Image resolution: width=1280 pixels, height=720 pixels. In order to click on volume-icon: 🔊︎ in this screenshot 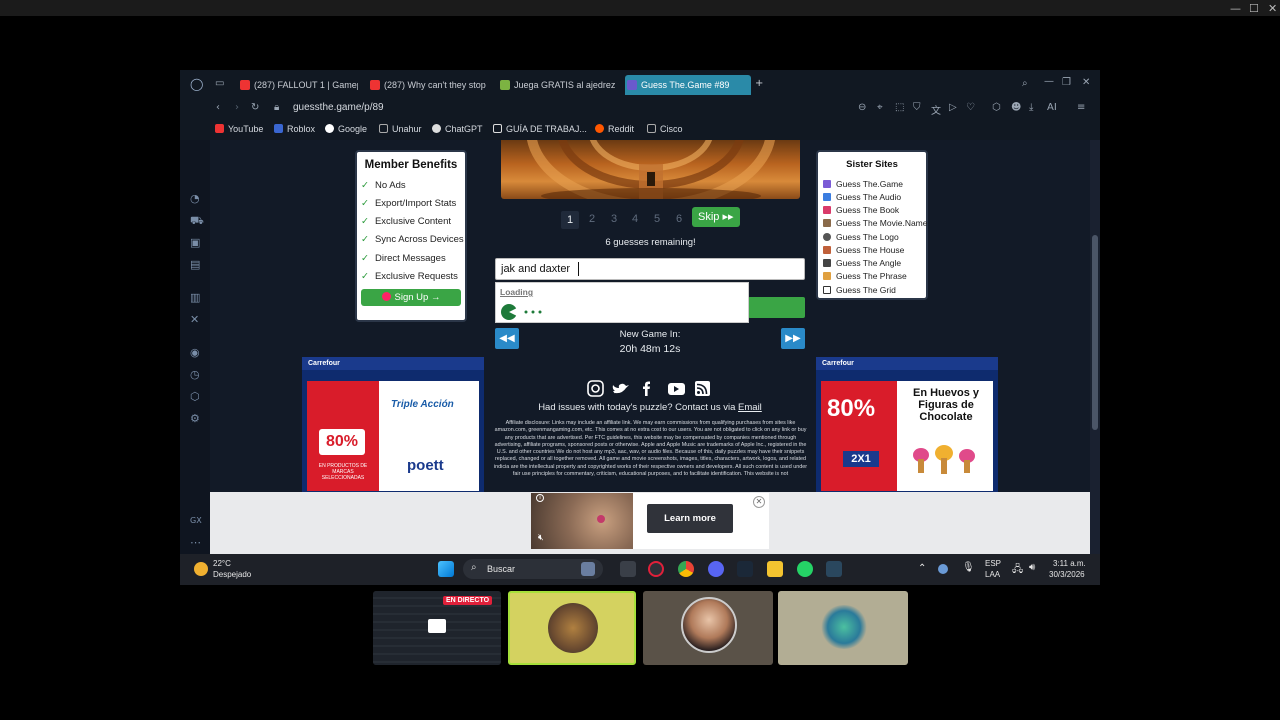, I will do `click(1032, 567)`.